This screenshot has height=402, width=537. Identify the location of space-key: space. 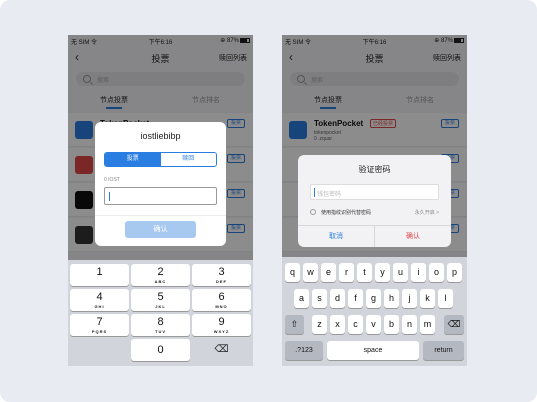
(373, 350).